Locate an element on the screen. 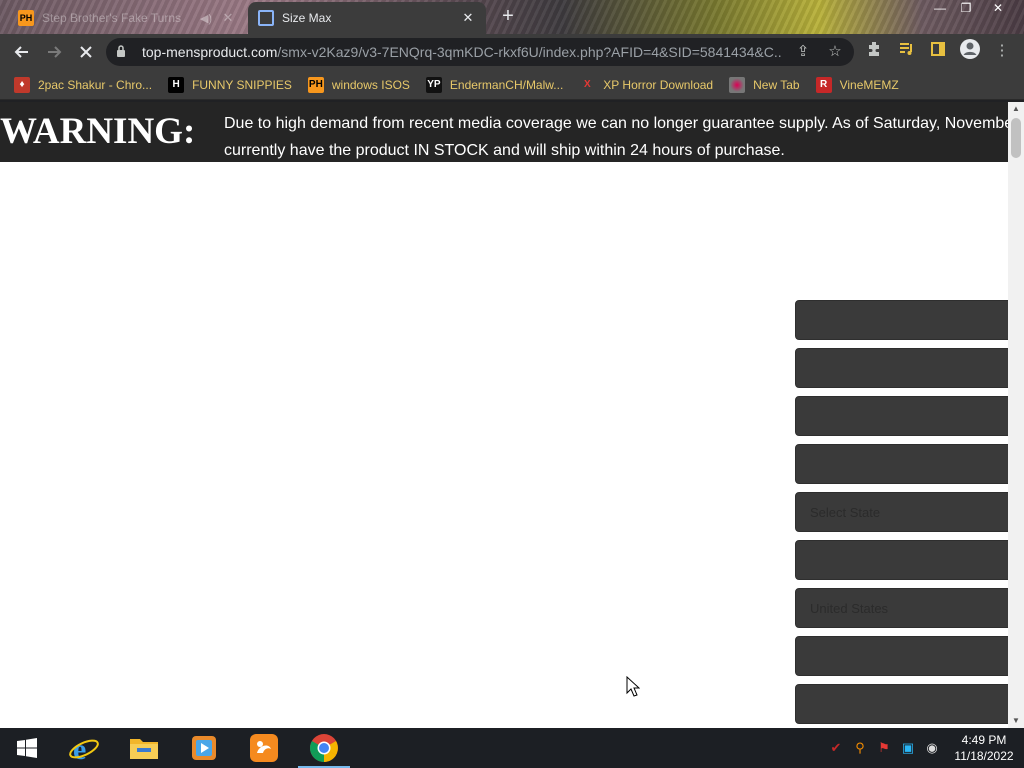 This screenshot has width=1024, height=768. back-arrow-icon is located at coordinates (21, 52).